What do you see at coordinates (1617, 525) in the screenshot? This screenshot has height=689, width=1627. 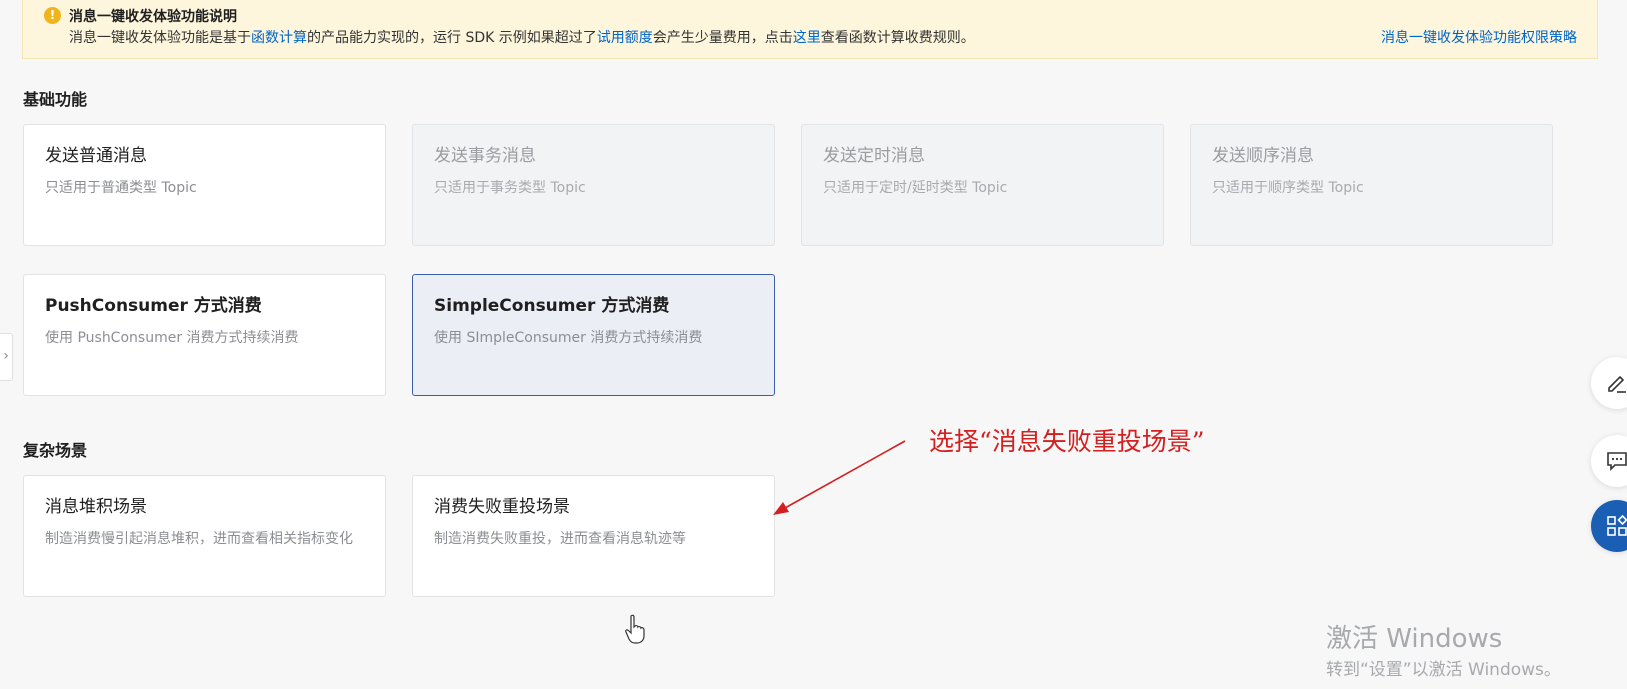 I see `apps-icon` at bounding box center [1617, 525].